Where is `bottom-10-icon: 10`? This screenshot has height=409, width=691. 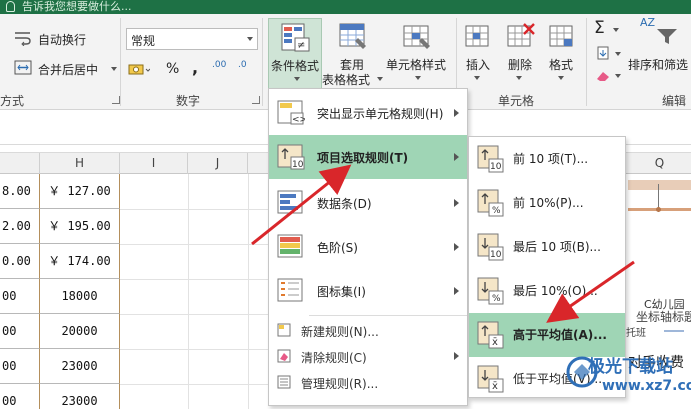 bottom-10-icon: 10 is located at coordinates (491, 247).